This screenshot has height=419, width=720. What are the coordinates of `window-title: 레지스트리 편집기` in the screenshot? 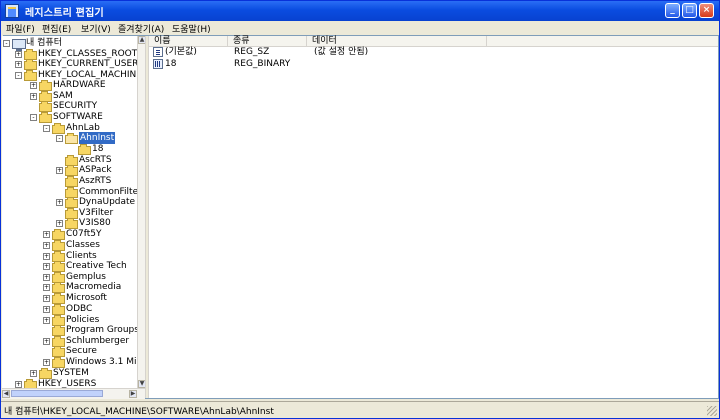 It's located at (64, 13).